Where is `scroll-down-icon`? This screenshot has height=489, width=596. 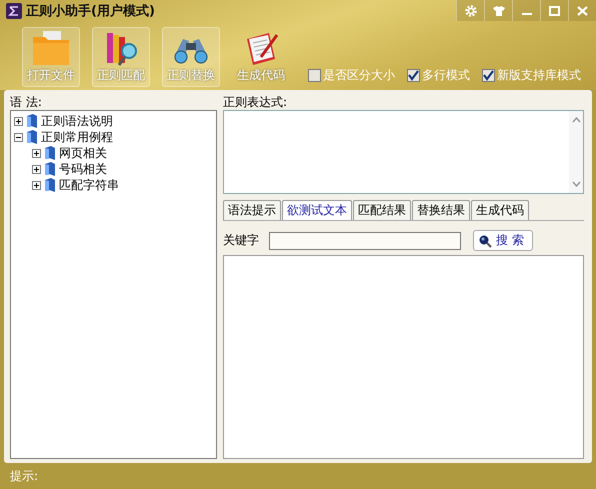 scroll-down-icon is located at coordinates (576, 184).